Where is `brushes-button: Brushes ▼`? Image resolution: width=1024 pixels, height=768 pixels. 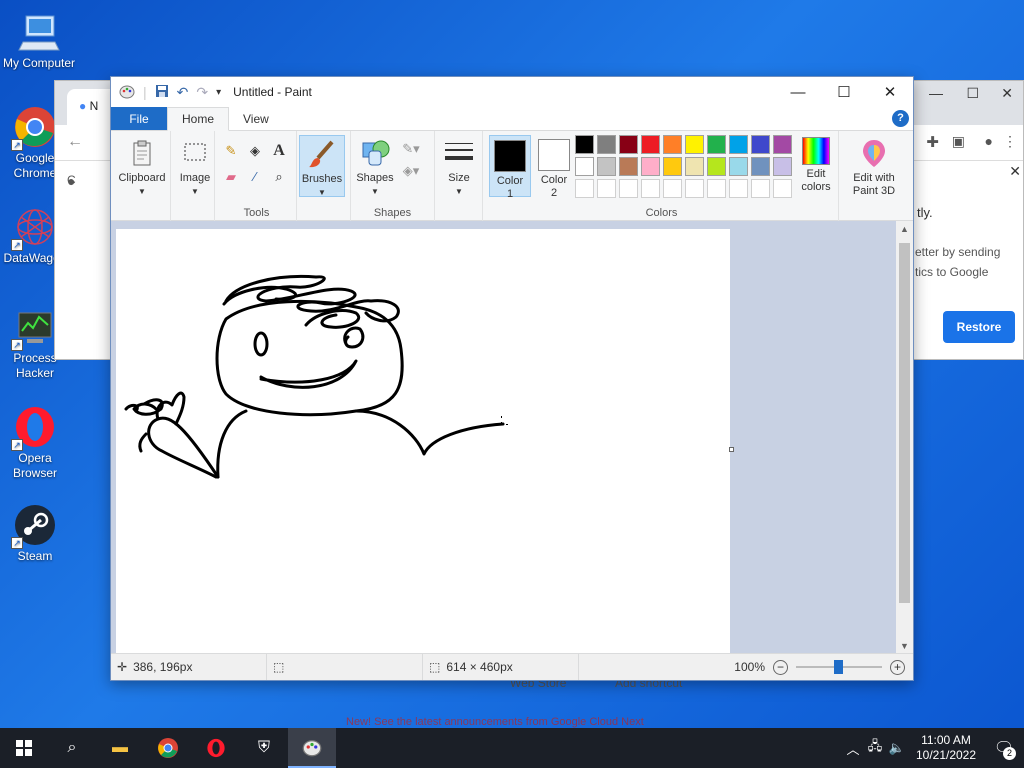
brushes-button: Brushes ▼ is located at coordinates (322, 166).